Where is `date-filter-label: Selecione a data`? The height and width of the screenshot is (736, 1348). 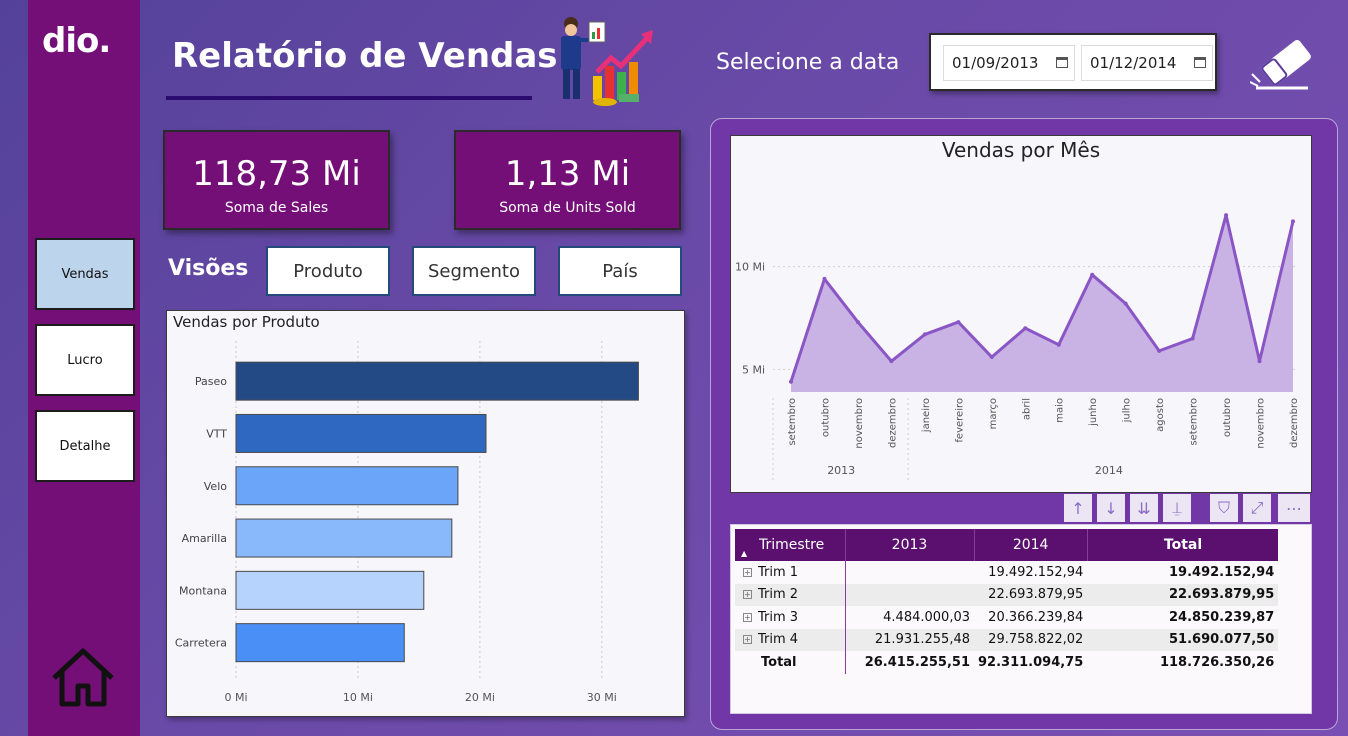
date-filter-label: Selecione a data is located at coordinates (808, 62).